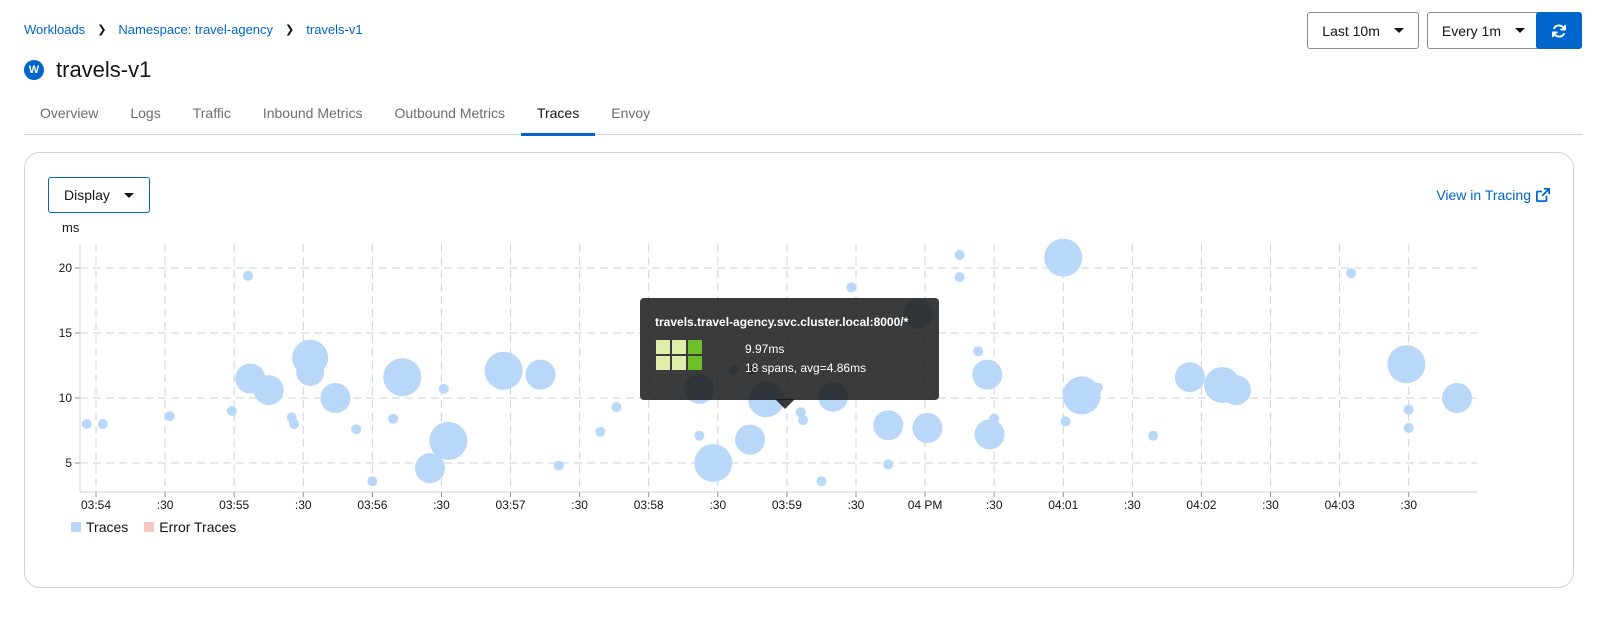  I want to click on breadcrumb-workload-link: travels-v1, so click(334, 29).